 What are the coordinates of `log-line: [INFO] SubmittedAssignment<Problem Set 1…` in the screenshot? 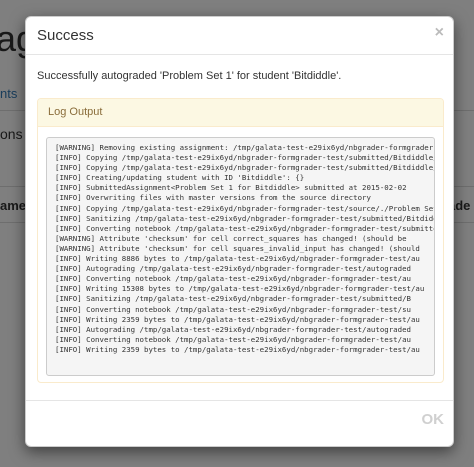 It's located at (231, 188).